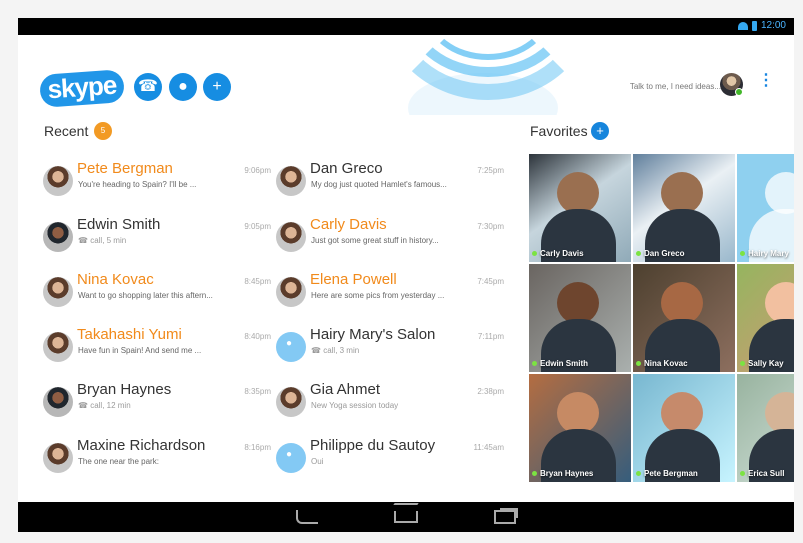 This screenshot has height=543, width=803. Describe the element at coordinates (346, 168) in the screenshot. I see `contact-name: Dan Greco` at that location.